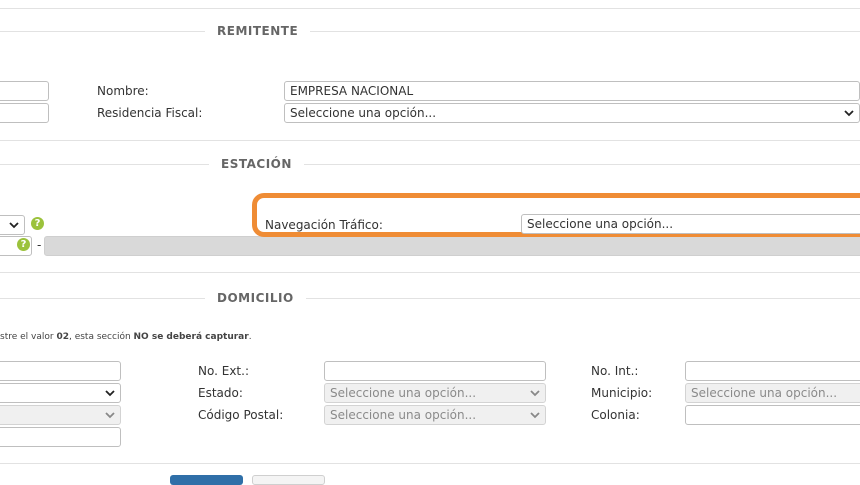 The height and width of the screenshot is (485, 860). Describe the element at coordinates (220, 393) in the screenshot. I see `estado-label: Estado:` at that location.